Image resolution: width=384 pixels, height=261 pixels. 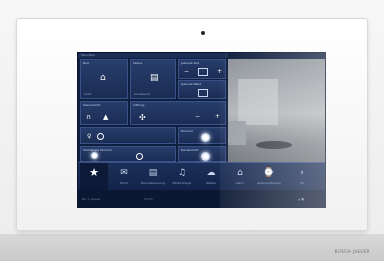 I want to click on panel-light: Bad ⌂ Licht, so click(x=104, y=79).